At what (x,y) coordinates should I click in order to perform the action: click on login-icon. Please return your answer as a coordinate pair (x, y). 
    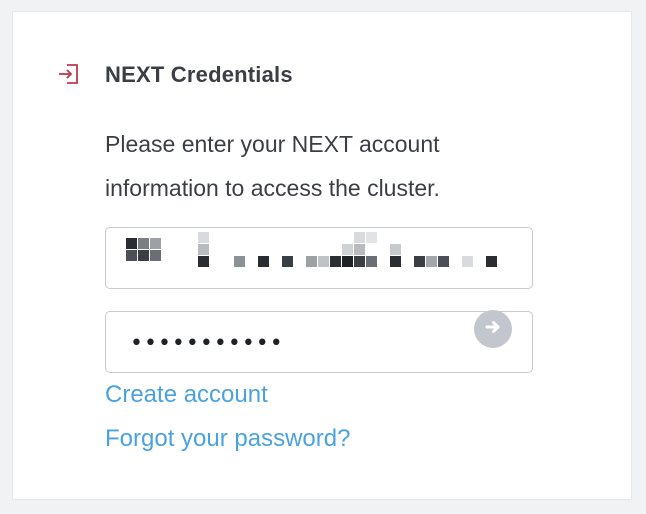
    Looking at the image, I should click on (69, 74).